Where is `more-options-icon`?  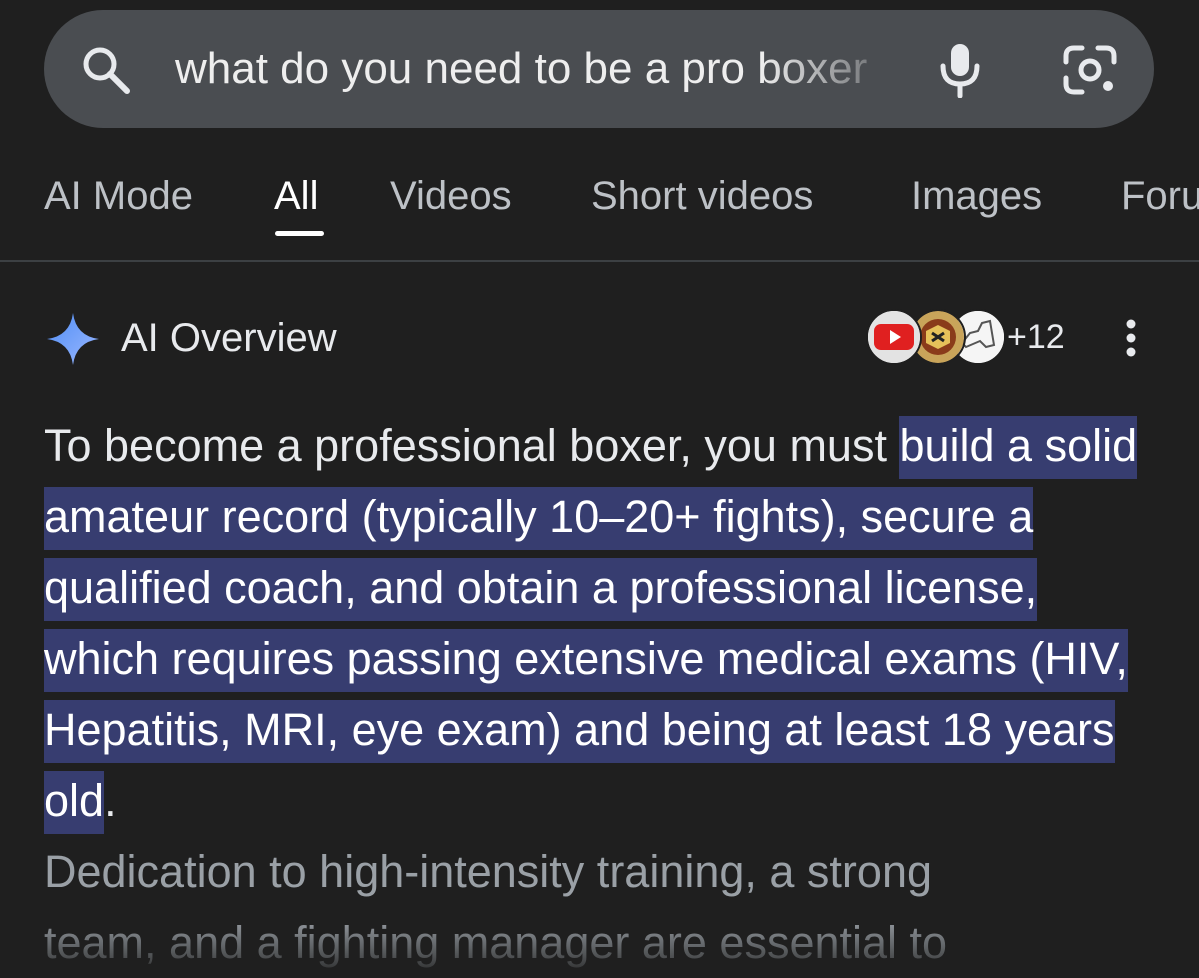 more-options-icon is located at coordinates (1131, 338).